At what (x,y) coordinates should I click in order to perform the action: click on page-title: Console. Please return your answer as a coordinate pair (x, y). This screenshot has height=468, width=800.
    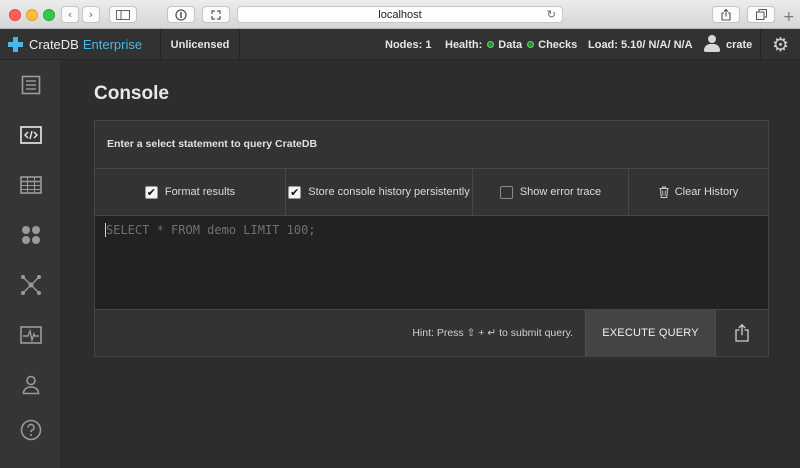
    Looking at the image, I should click on (131, 93).